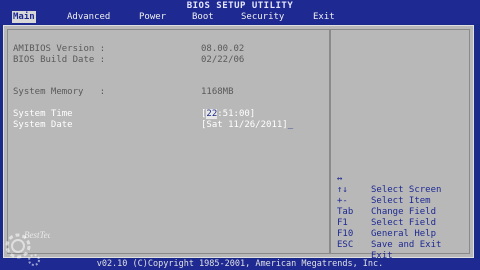 The width and height of the screenshot is (480, 270). What do you see at coordinates (88, 17) in the screenshot?
I see `menu-item-advanced: Advanced` at bounding box center [88, 17].